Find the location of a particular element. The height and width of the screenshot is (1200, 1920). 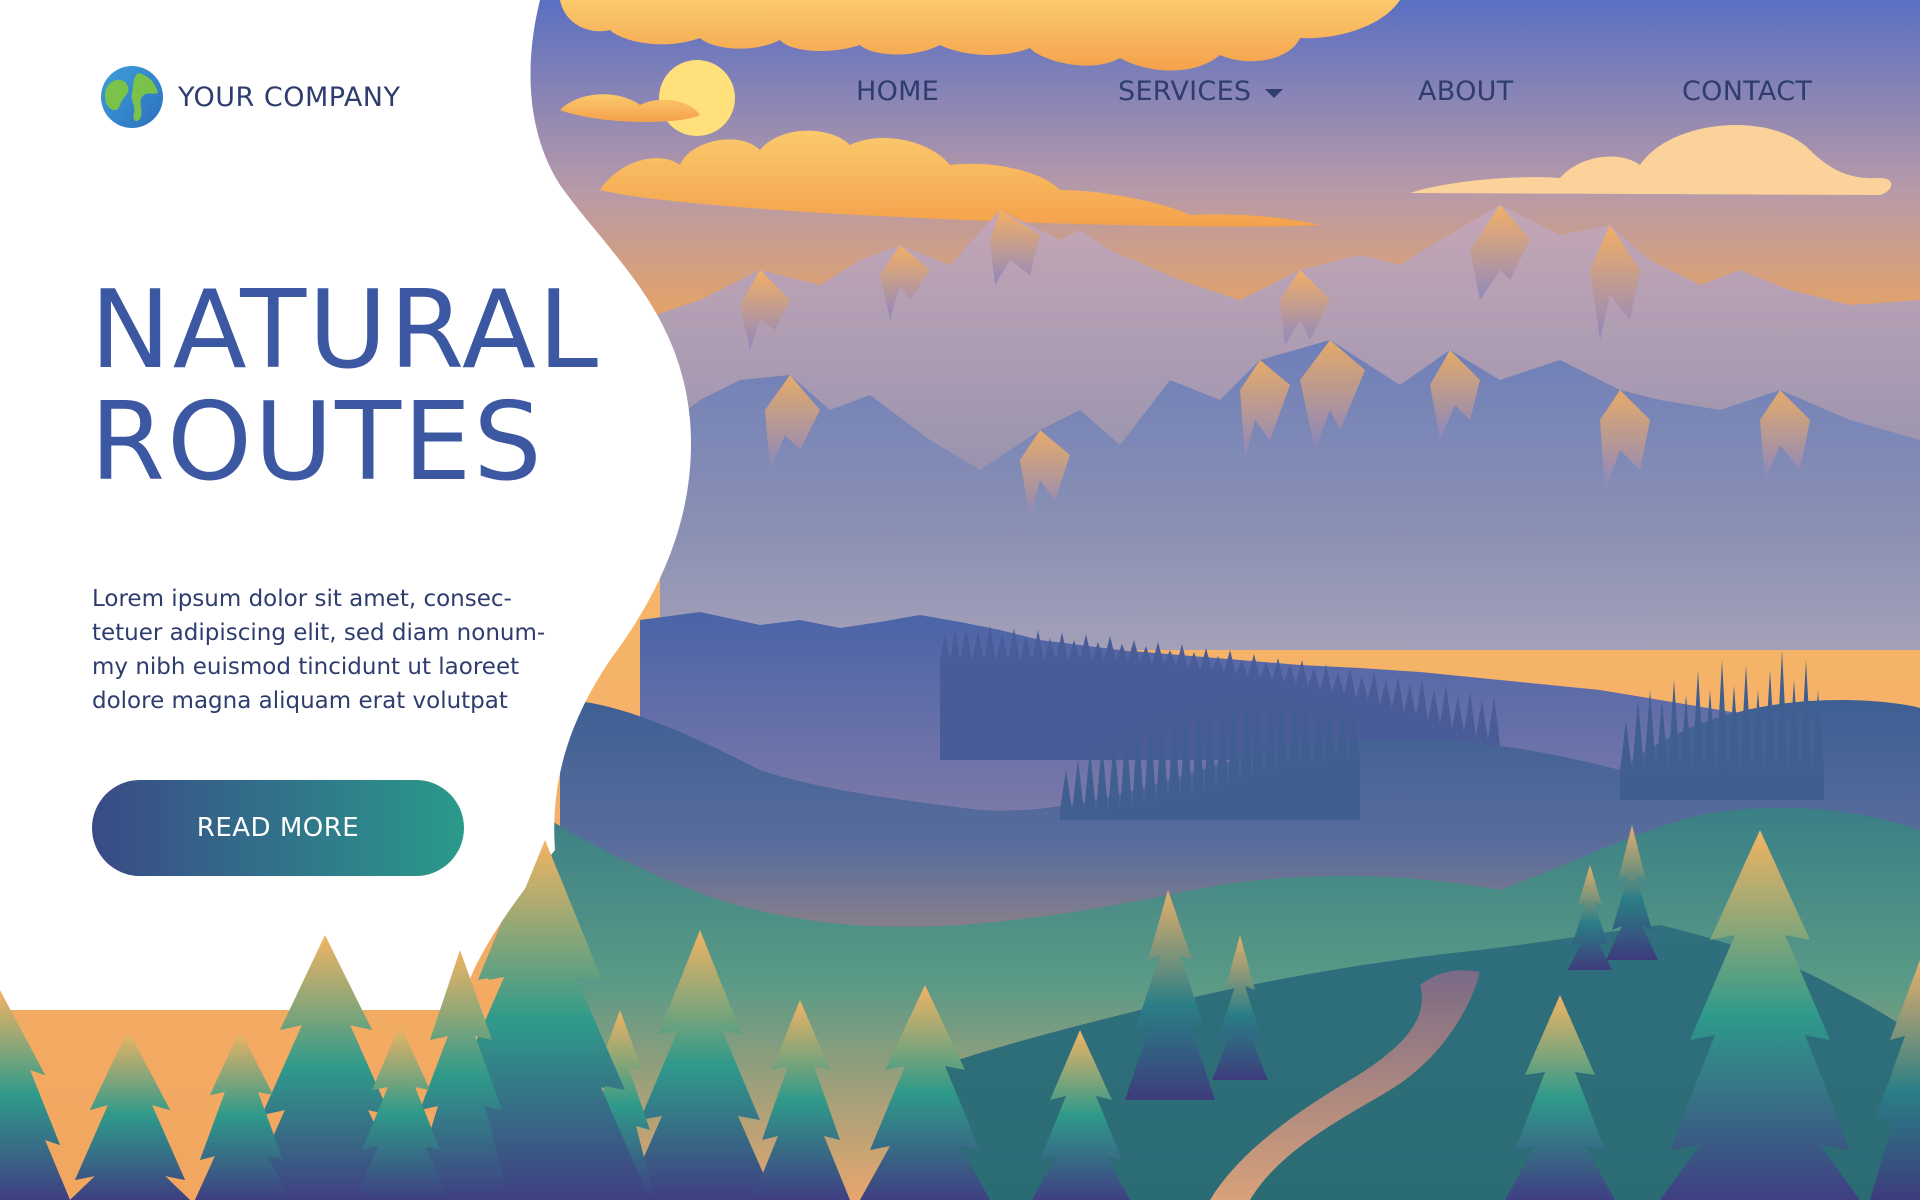

nav-services-label: SERVICES is located at coordinates (1185, 91).